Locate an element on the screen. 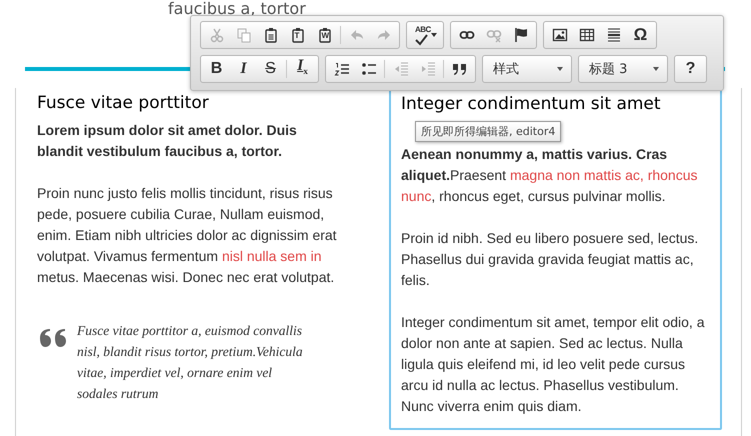  paragraph: Proin id nibh. Sed eu libero posuere sed, lectus. Phasellus dui gravida gravida feugiat mattis ac, felis. is located at coordinates (550, 259).